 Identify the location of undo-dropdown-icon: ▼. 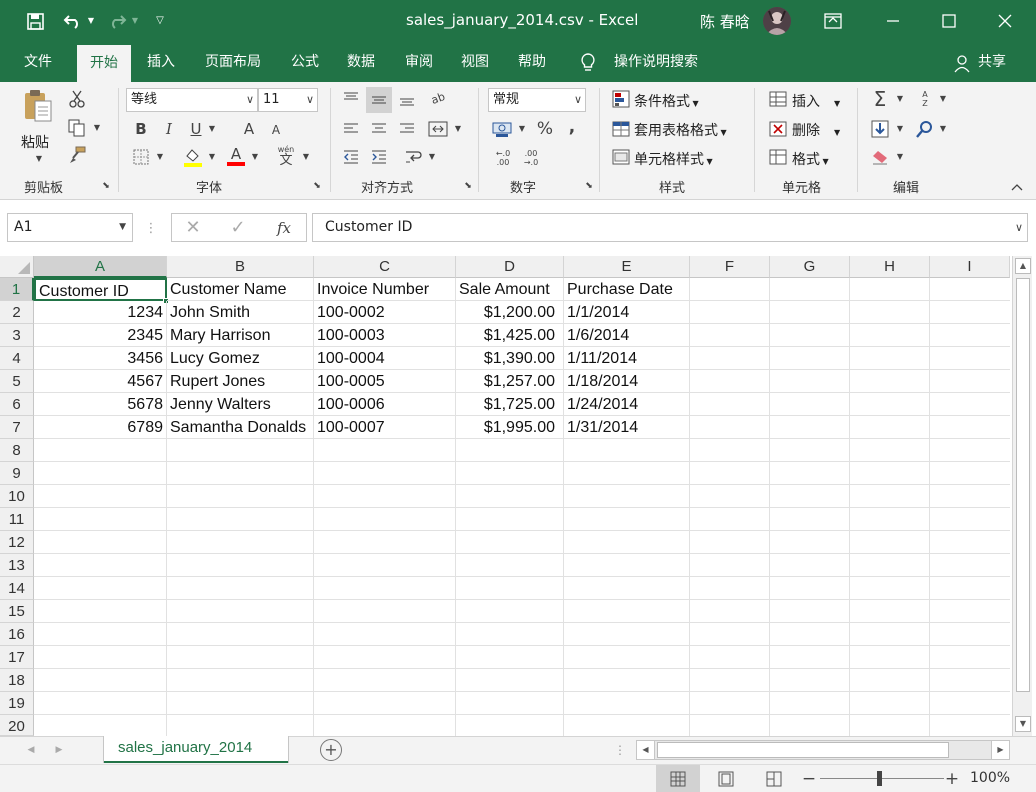
(91, 21).